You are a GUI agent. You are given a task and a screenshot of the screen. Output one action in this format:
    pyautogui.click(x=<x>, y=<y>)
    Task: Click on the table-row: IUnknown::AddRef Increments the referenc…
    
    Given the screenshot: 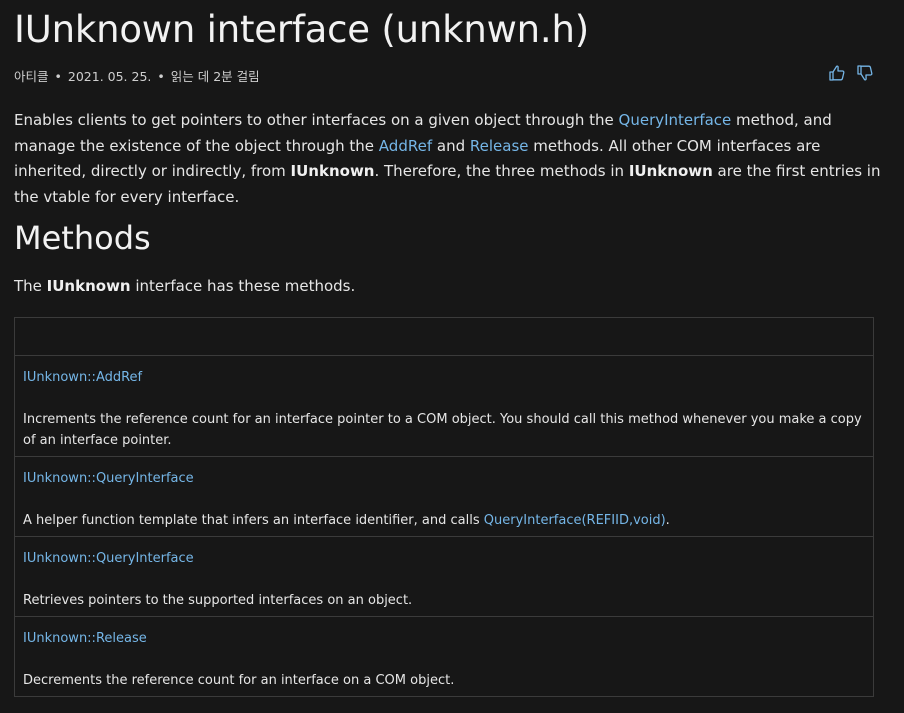 What is the action you would take?
    pyautogui.click(x=444, y=406)
    